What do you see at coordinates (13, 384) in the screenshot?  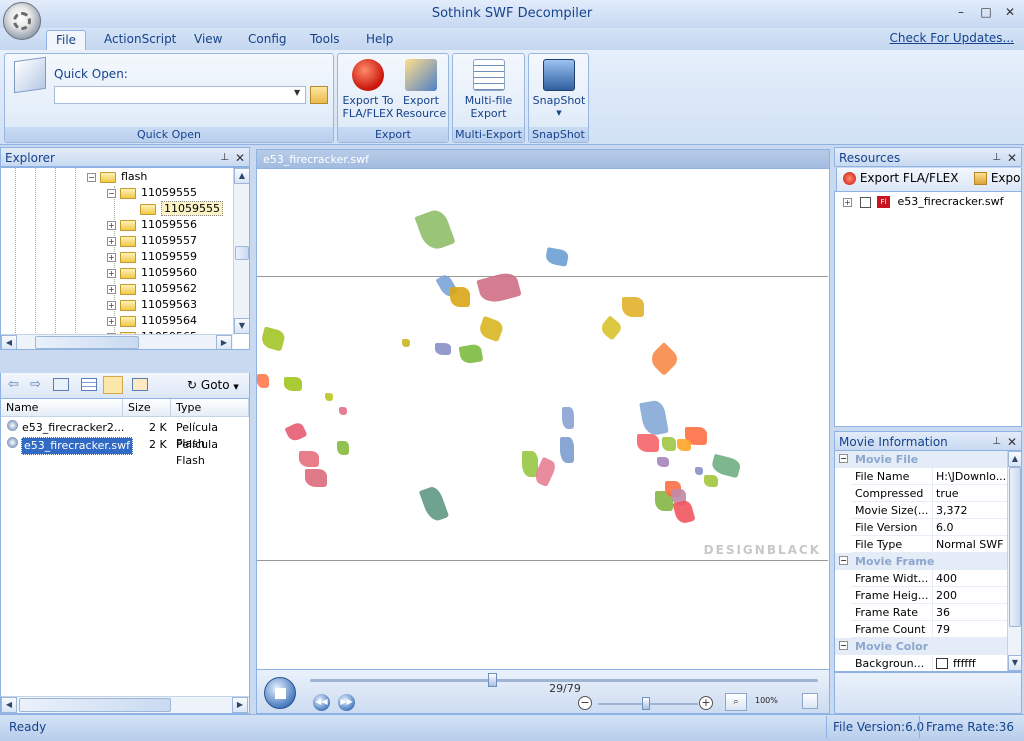 I see `back-icon: ⇦` at bounding box center [13, 384].